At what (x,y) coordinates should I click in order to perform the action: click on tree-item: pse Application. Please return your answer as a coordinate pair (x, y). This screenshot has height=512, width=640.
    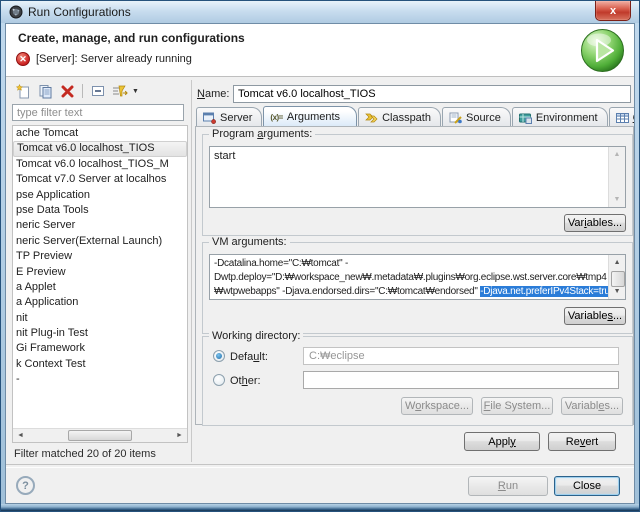
    Looking at the image, I should click on (100, 195).